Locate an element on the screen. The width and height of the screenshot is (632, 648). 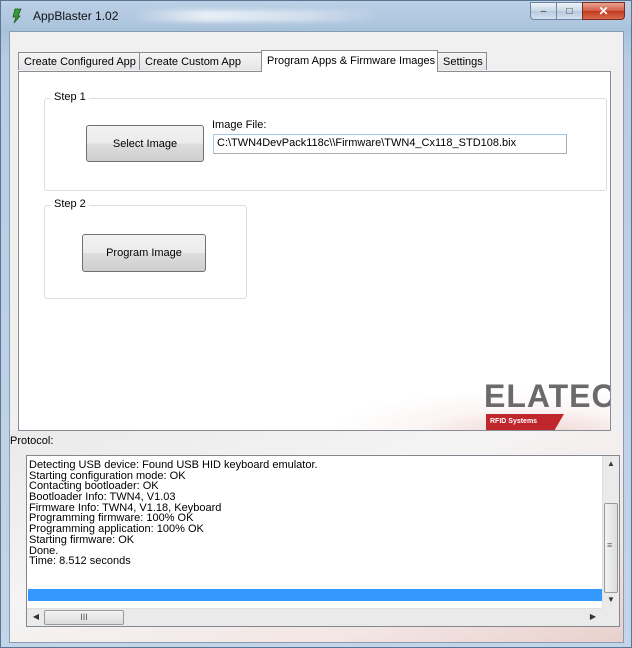
select-image-button: Select Image is located at coordinates (145, 143).